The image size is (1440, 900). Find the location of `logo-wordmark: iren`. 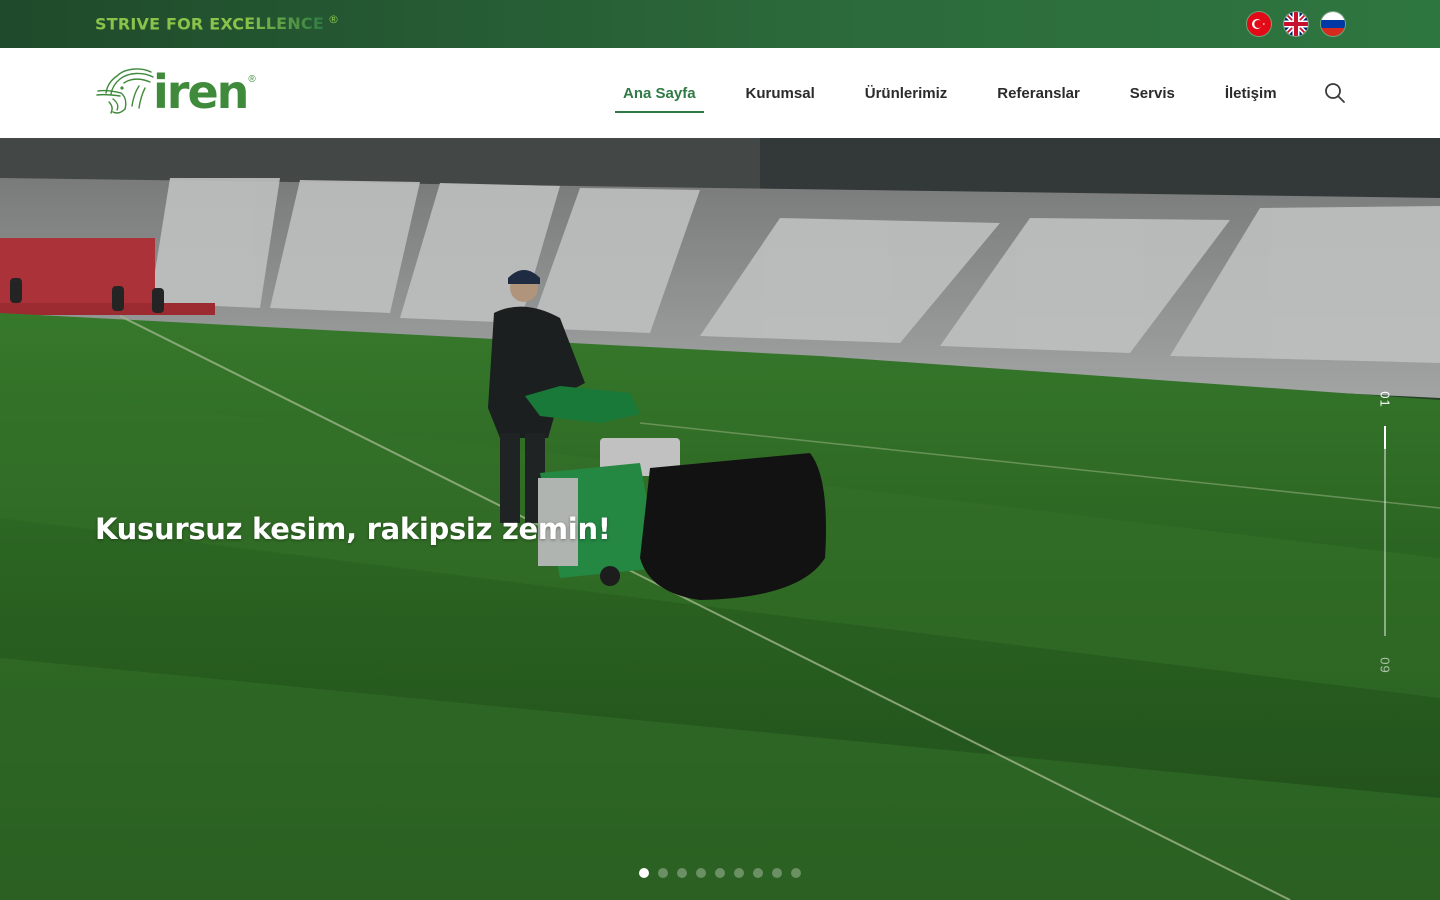

logo-wordmark: iren is located at coordinates (201, 92).